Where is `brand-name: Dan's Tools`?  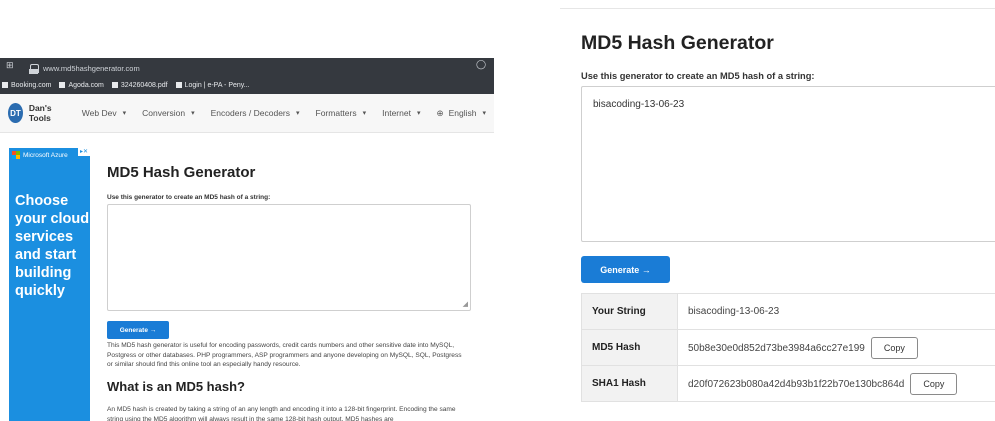
brand-name: Dan's Tools is located at coordinates (40, 113).